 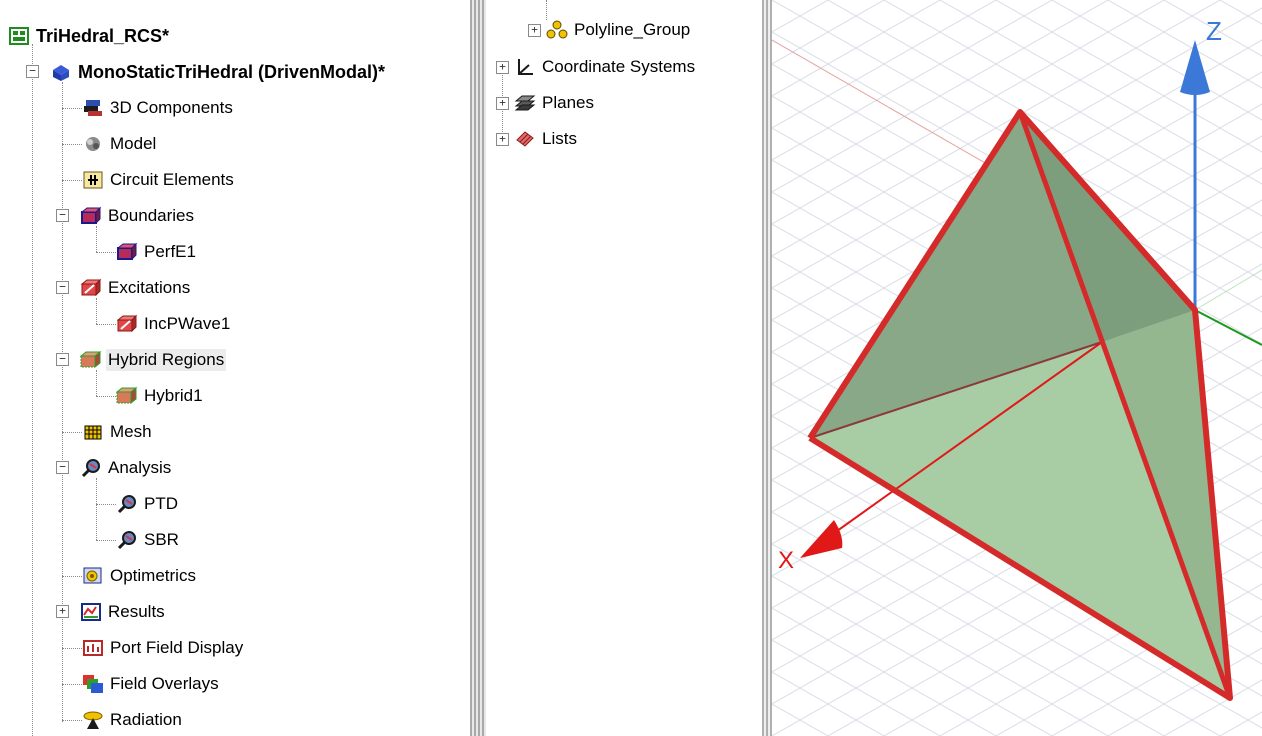 What do you see at coordinates (619, 66) in the screenshot?
I see `tree-item-label: Coordinate Systems` at bounding box center [619, 66].